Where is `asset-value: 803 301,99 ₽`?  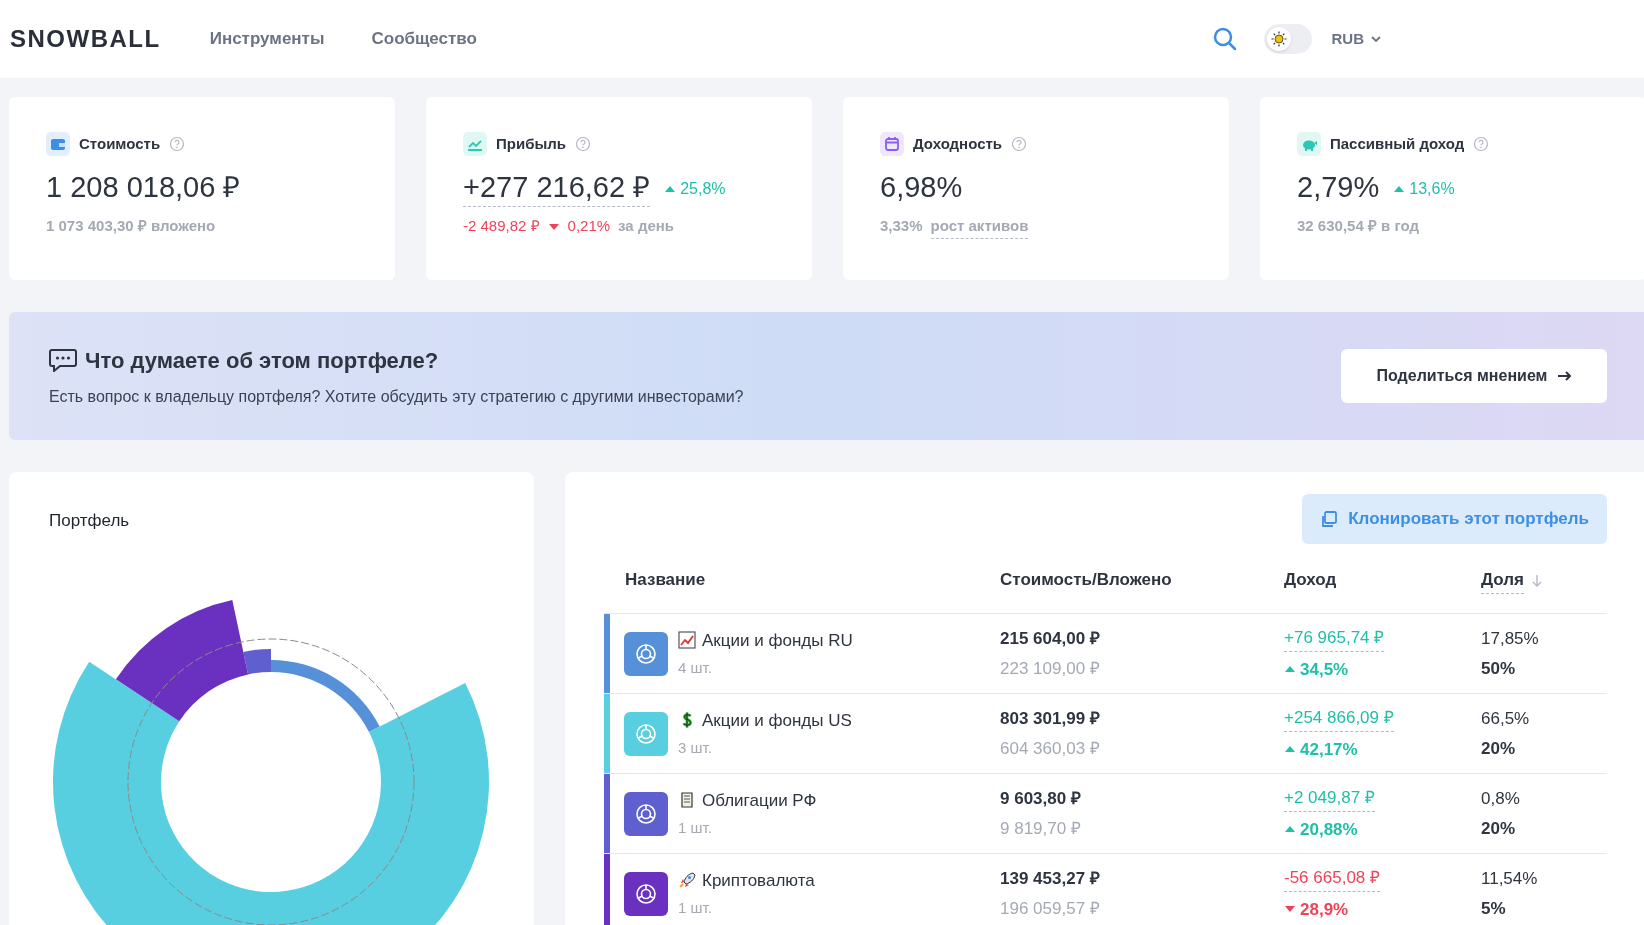
asset-value: 803 301,99 ₽ is located at coordinates (1050, 718).